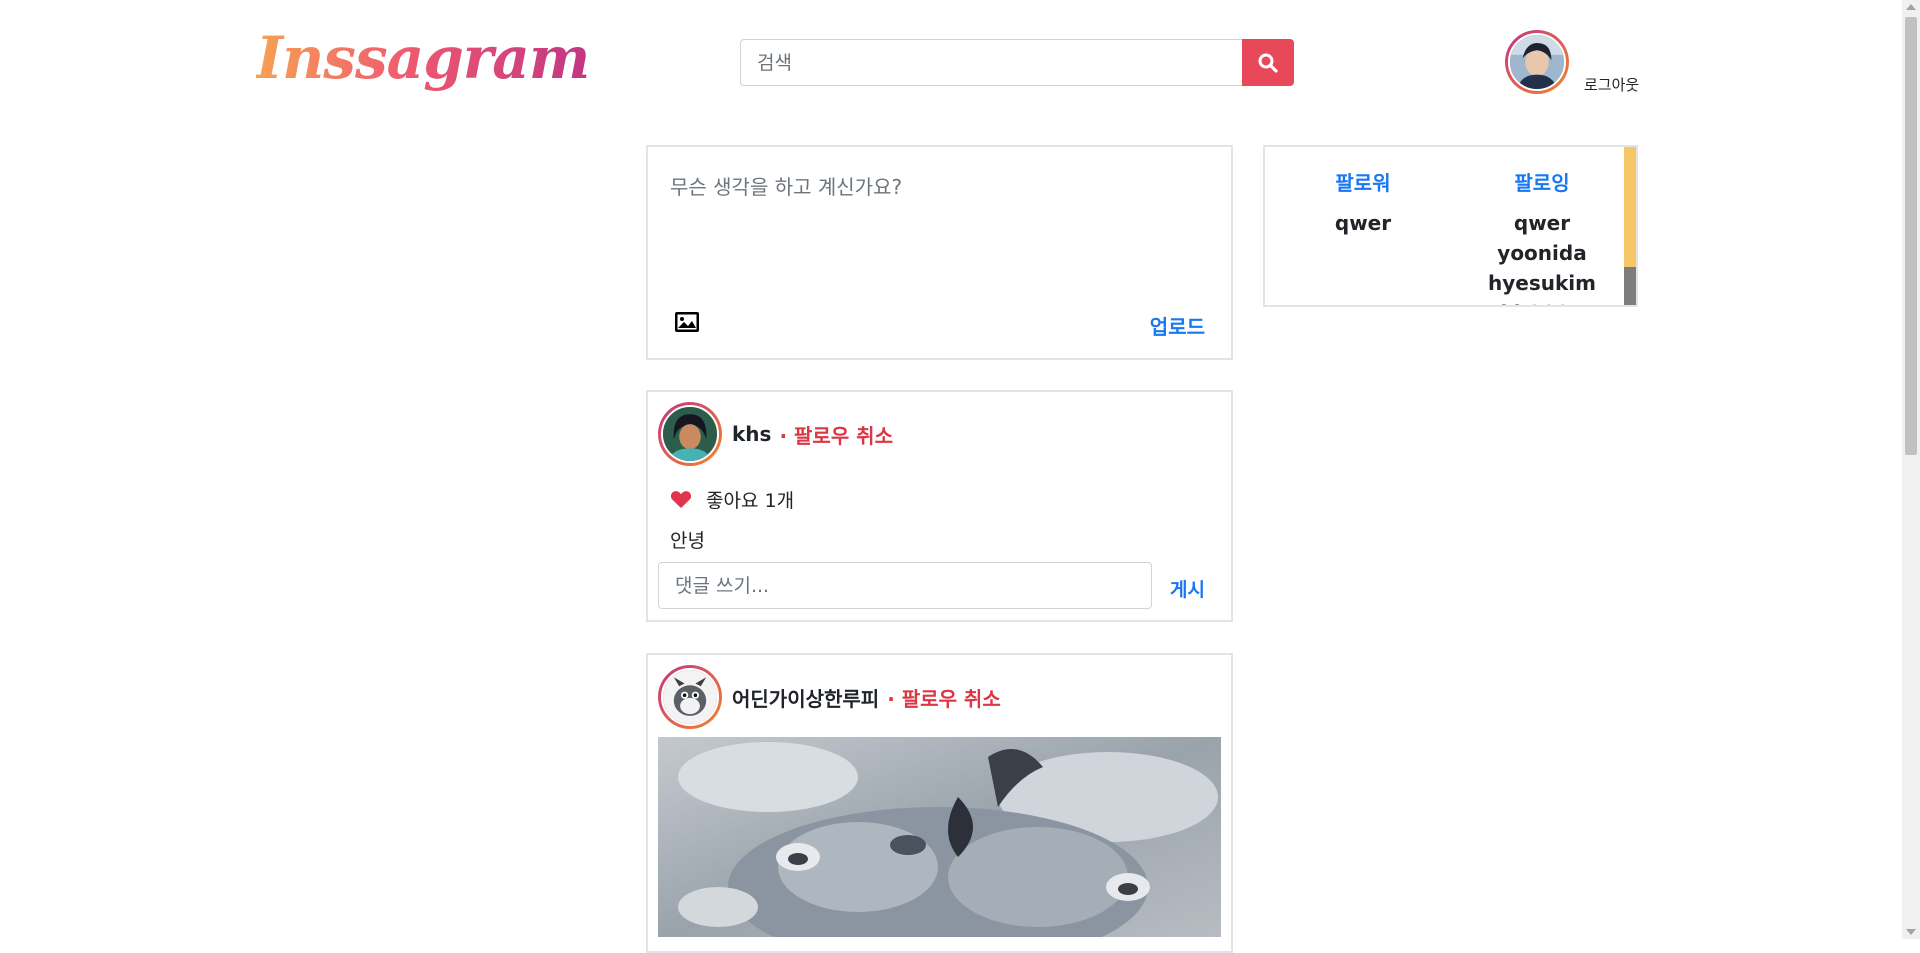 This screenshot has height=953, width=1920. I want to click on search-input, so click(991, 62).